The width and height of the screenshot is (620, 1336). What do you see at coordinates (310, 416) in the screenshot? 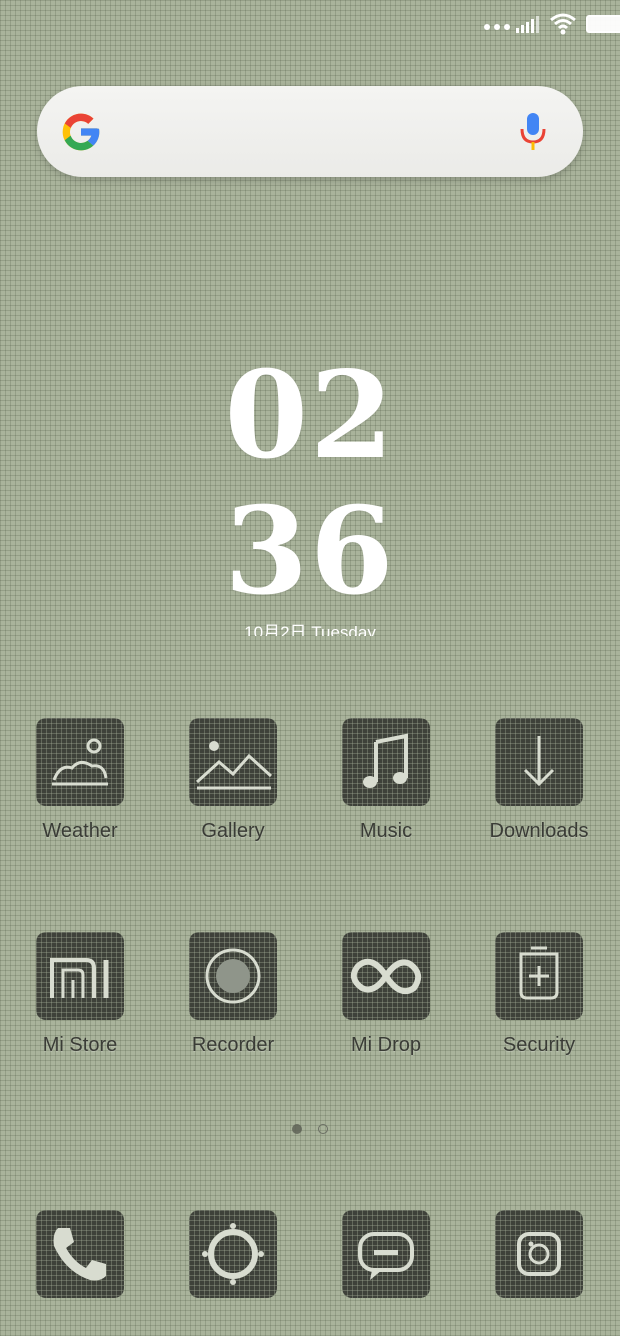
I see `clock-hour: 02` at bounding box center [310, 416].